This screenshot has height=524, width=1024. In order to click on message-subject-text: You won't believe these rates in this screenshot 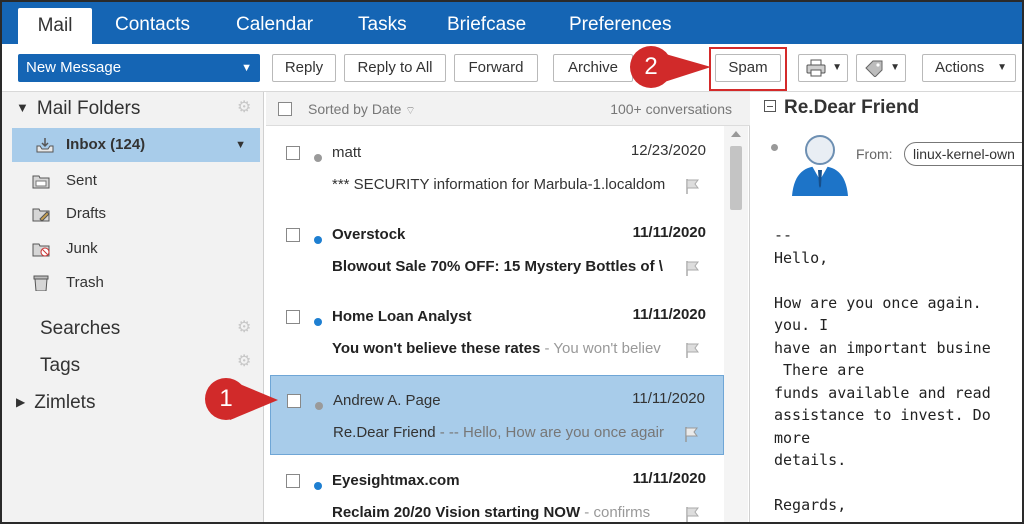, I will do `click(436, 348)`.